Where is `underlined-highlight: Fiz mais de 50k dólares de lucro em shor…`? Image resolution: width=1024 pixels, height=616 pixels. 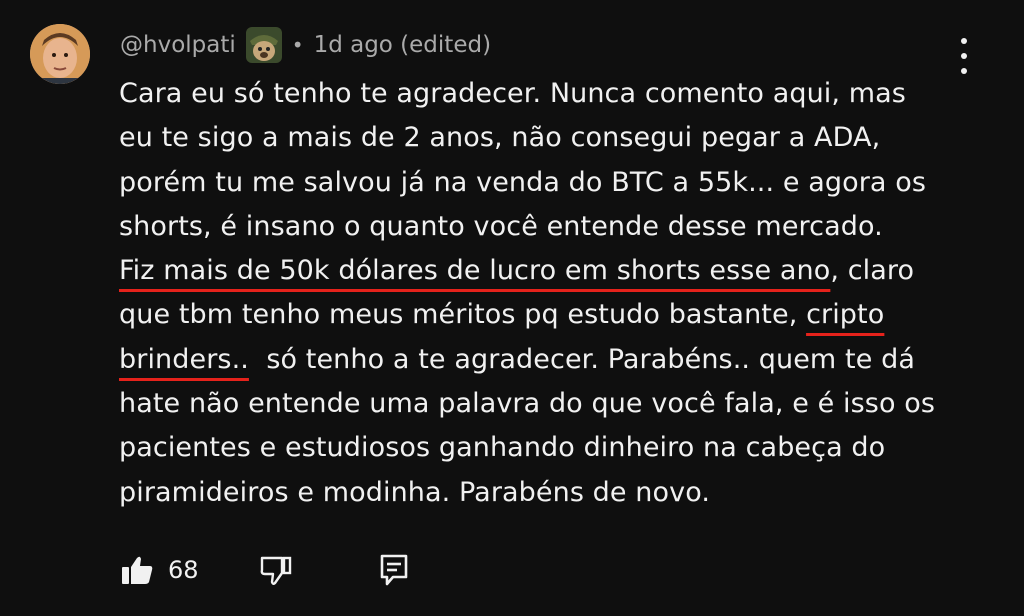 underlined-highlight: Fiz mais de 50k dólares de lucro em shor… is located at coordinates (475, 271).